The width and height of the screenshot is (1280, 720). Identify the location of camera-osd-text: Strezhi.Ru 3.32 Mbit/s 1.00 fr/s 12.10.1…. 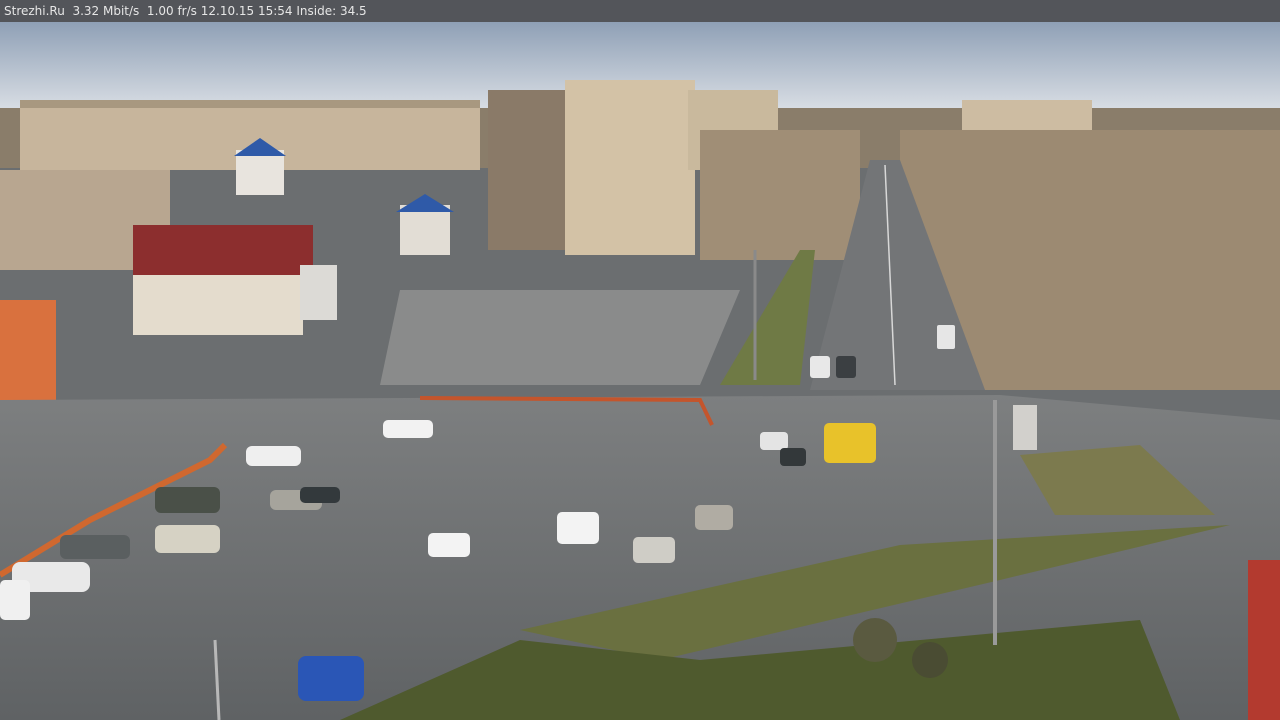
(185, 11).